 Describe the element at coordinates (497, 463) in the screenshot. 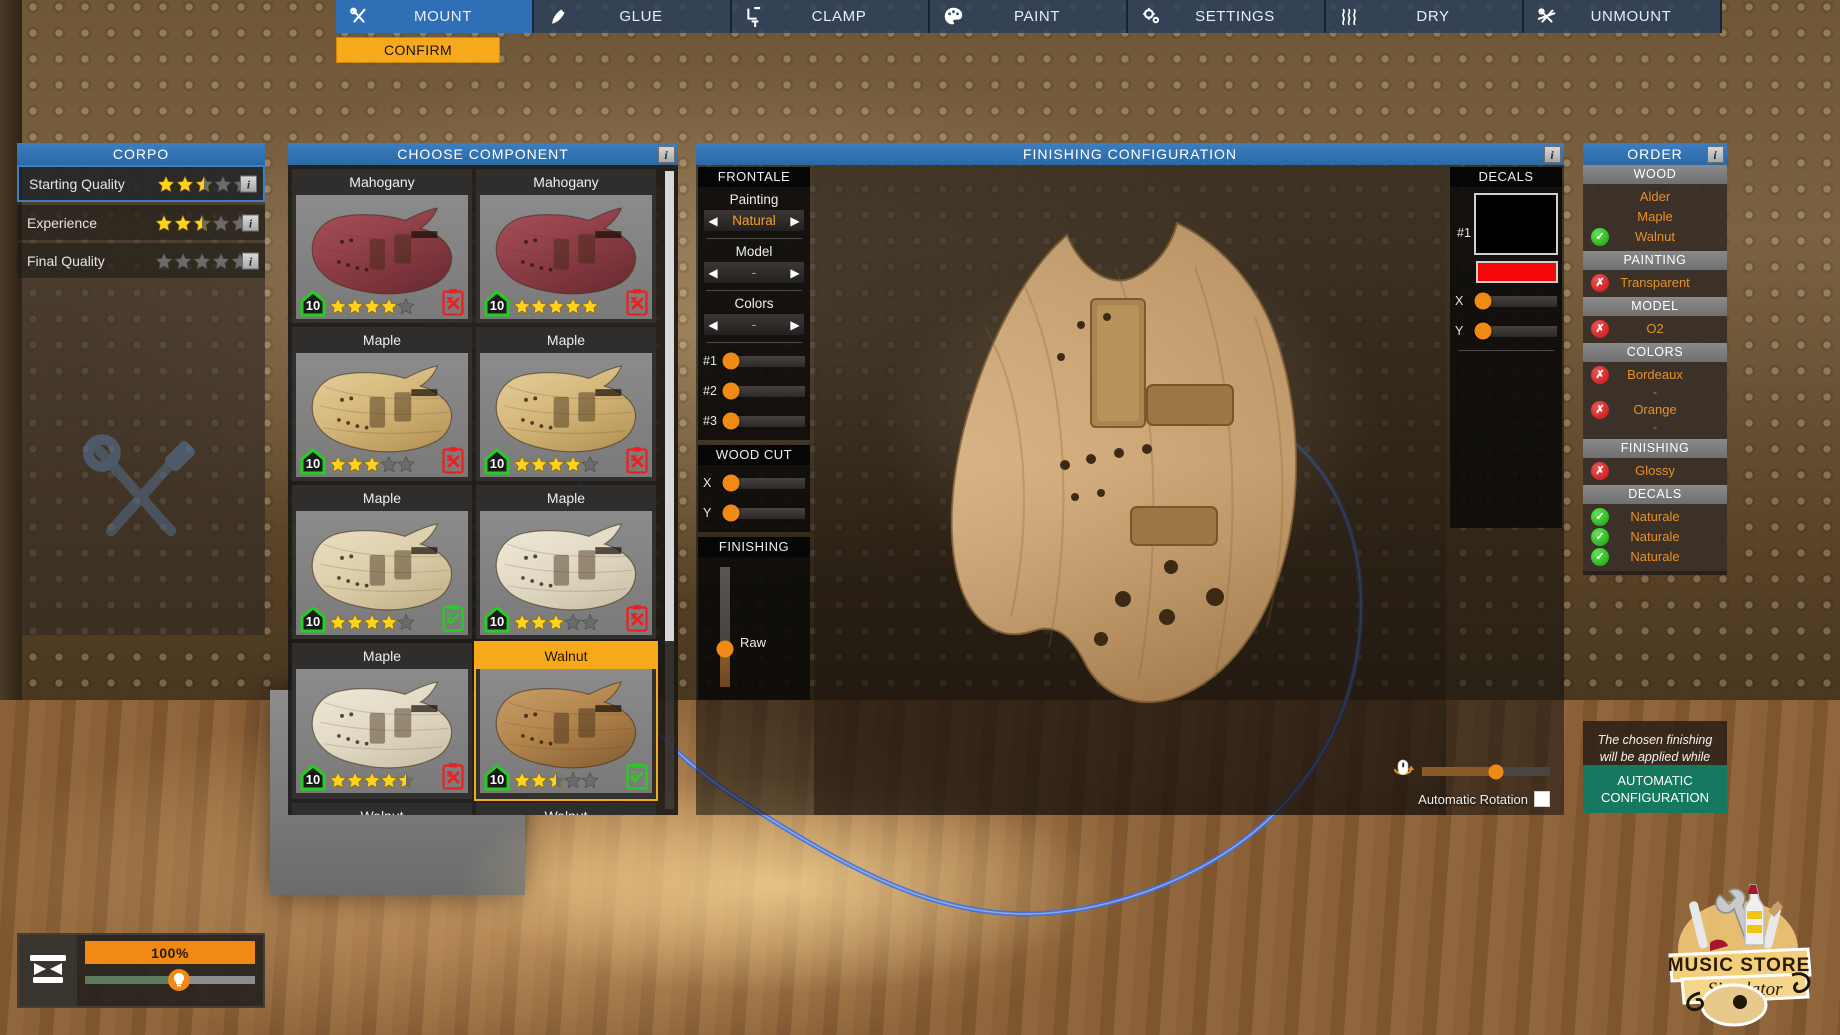

I see `stock-count: 10` at that location.